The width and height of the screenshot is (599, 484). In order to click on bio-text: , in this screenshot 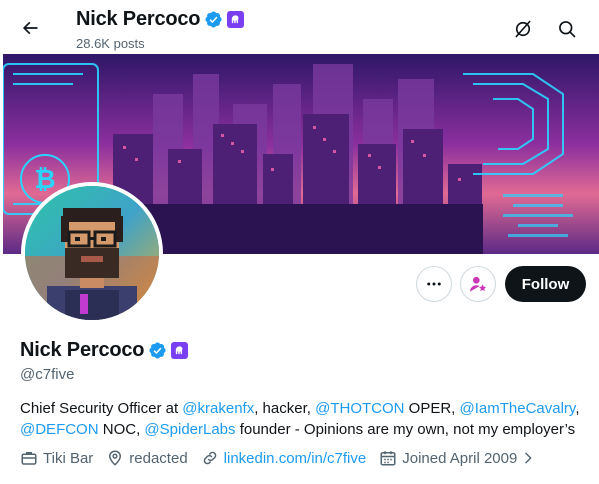, I will do `click(577, 408)`.